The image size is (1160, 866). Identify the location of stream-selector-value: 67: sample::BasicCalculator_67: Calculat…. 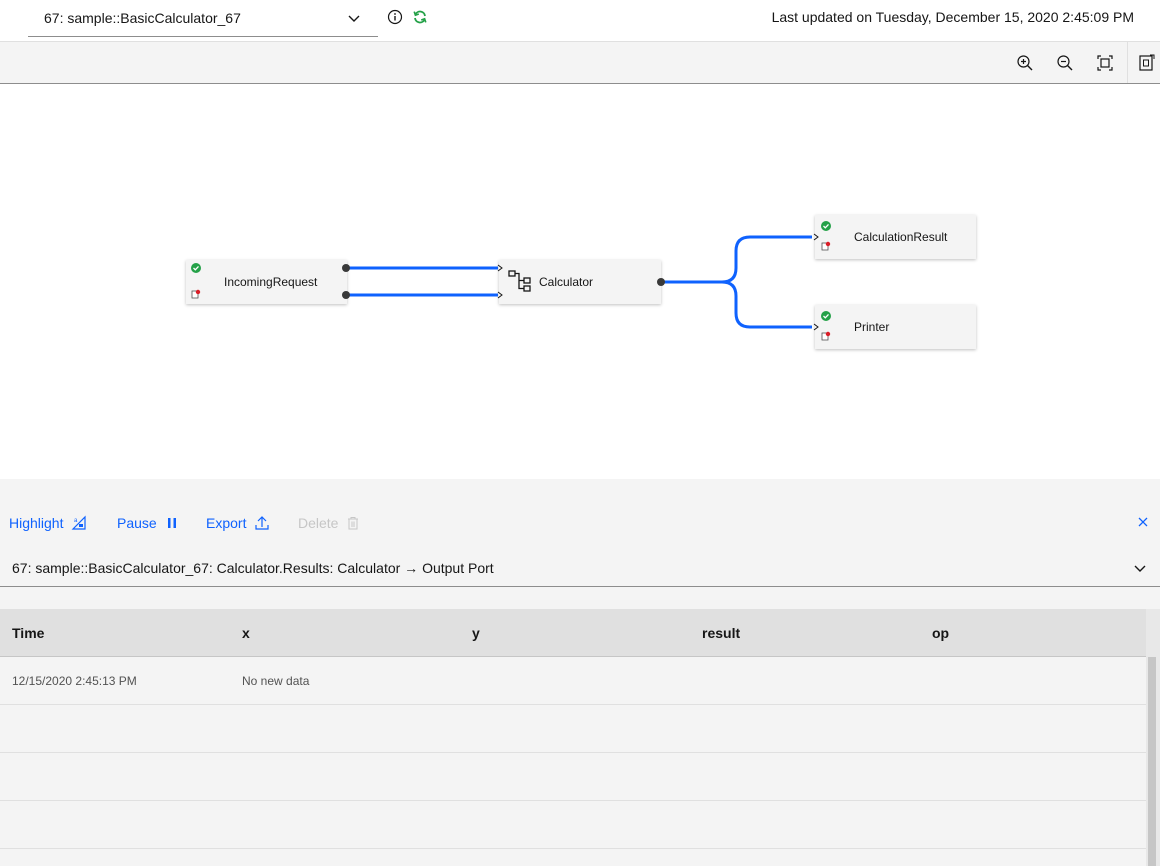
(253, 568).